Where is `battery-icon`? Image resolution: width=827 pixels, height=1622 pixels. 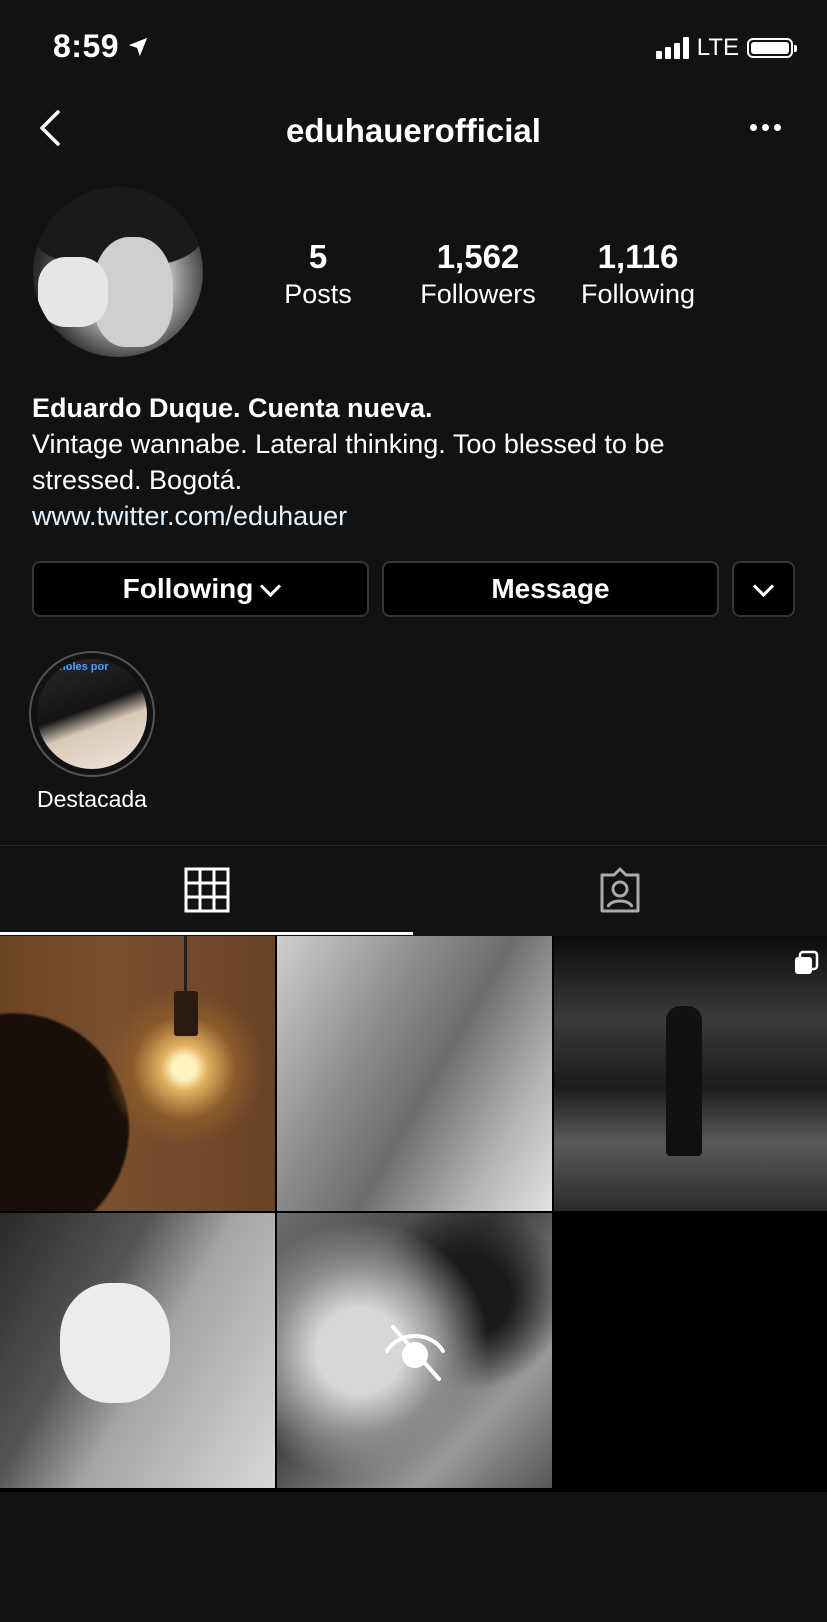
battery-icon is located at coordinates (772, 48).